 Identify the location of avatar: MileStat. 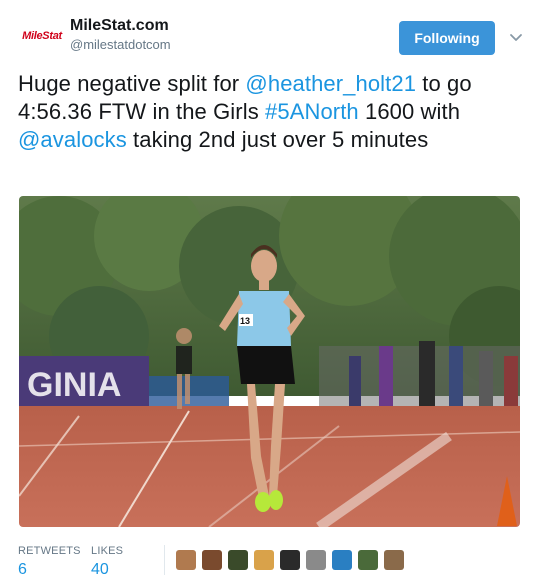
(42, 36).